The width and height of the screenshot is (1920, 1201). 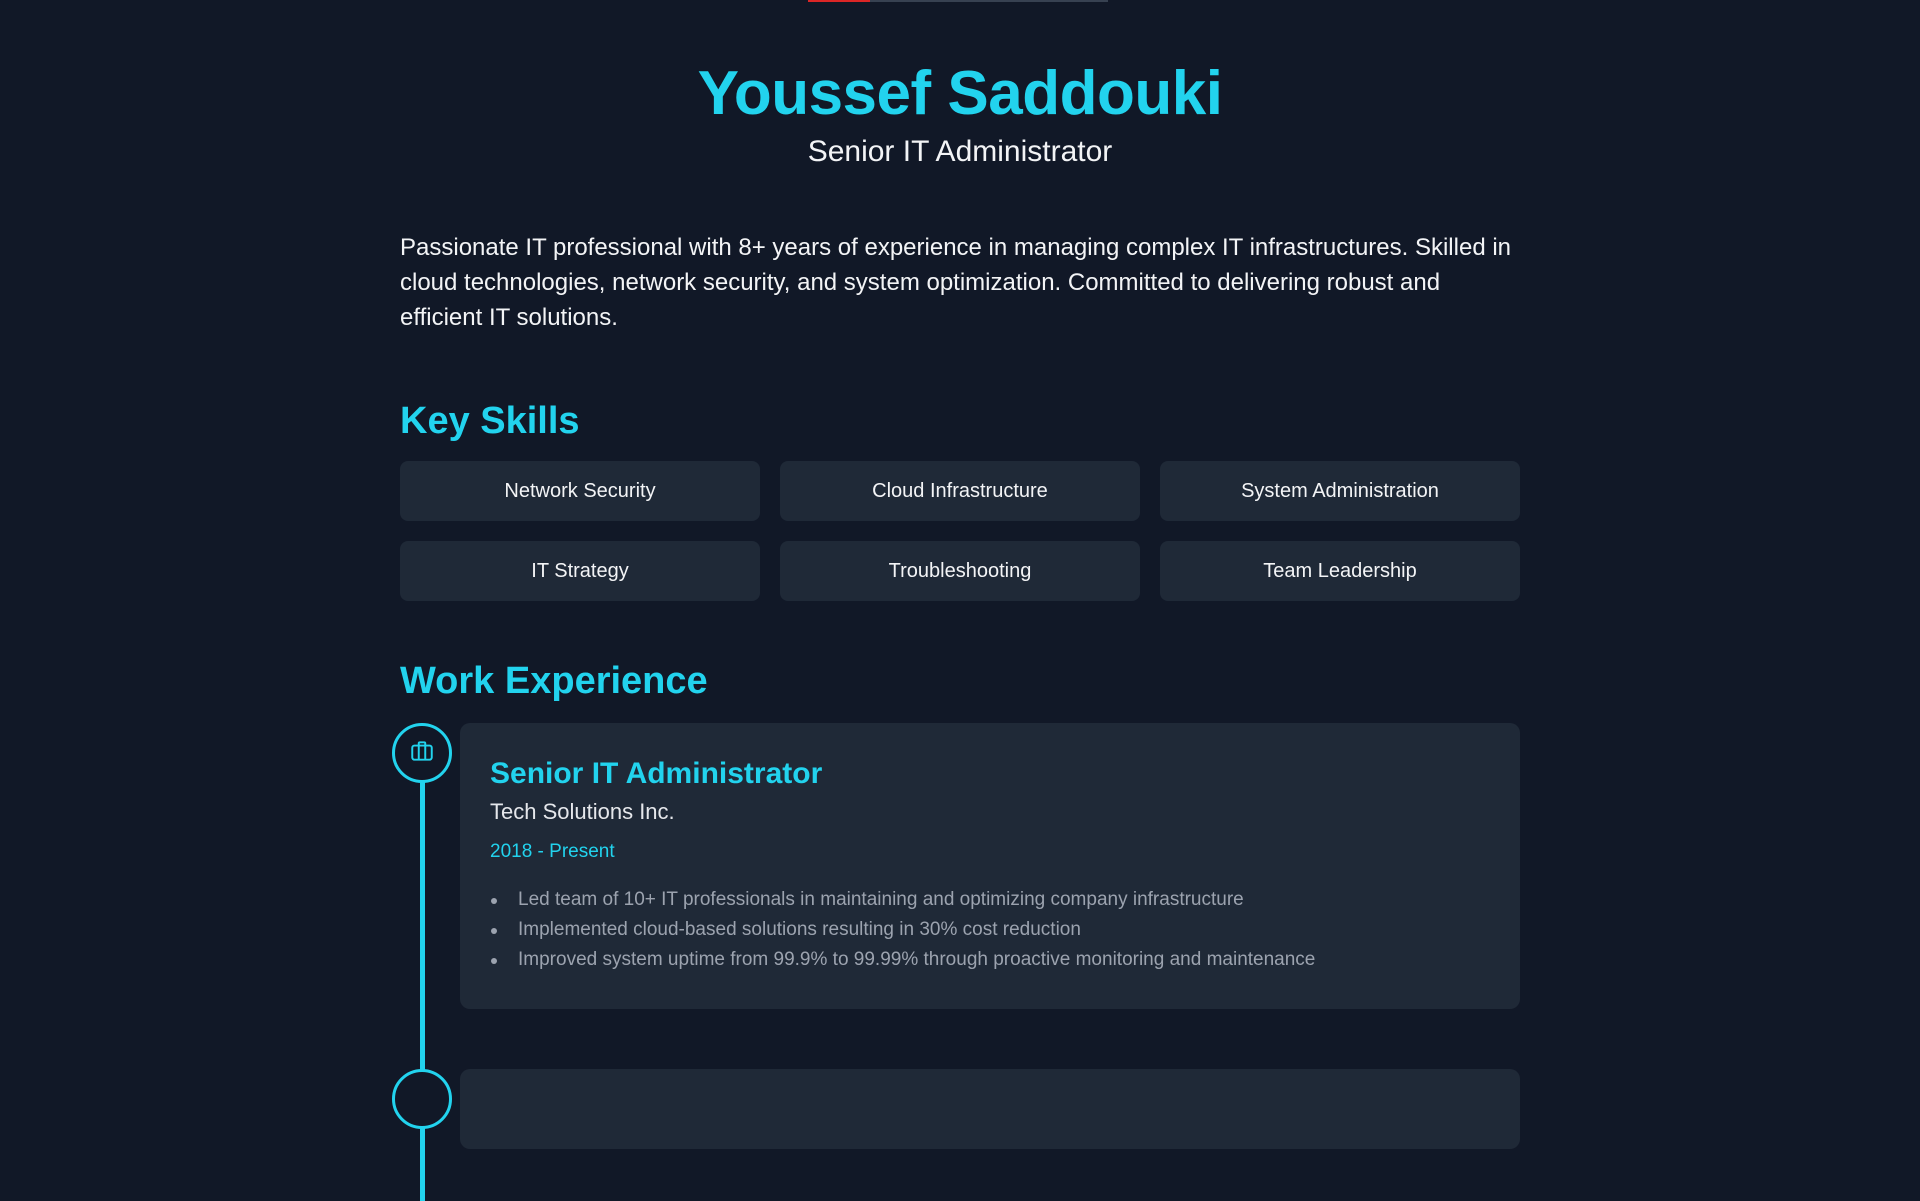 I want to click on skill-chip: Team Leadership, so click(x=1340, y=571).